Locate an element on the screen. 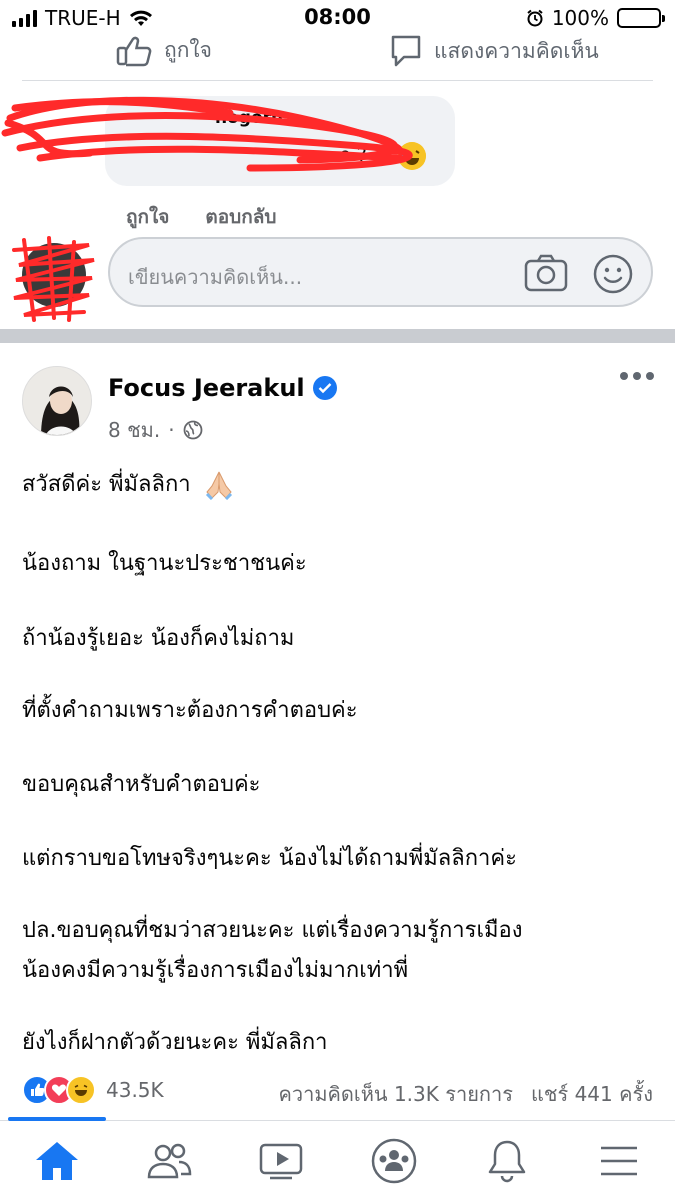 Image resolution: width=675 pixels, height=1200 pixels. previous-post-actions: ถูกใจ แสดงความคิดเห็น is located at coordinates (337, 54).